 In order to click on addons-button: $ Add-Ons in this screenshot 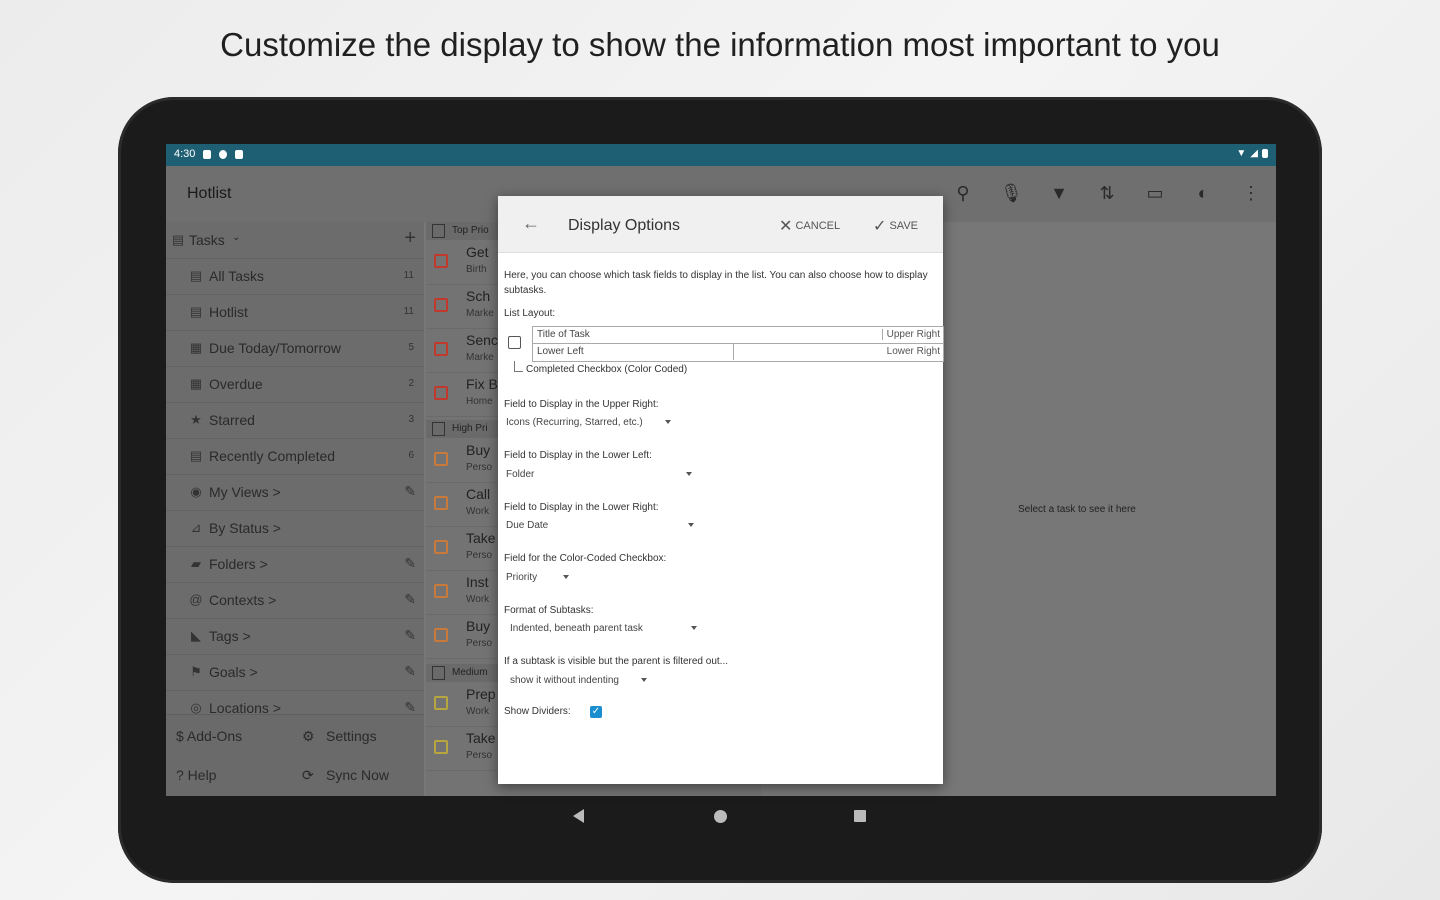, I will do `click(209, 736)`.